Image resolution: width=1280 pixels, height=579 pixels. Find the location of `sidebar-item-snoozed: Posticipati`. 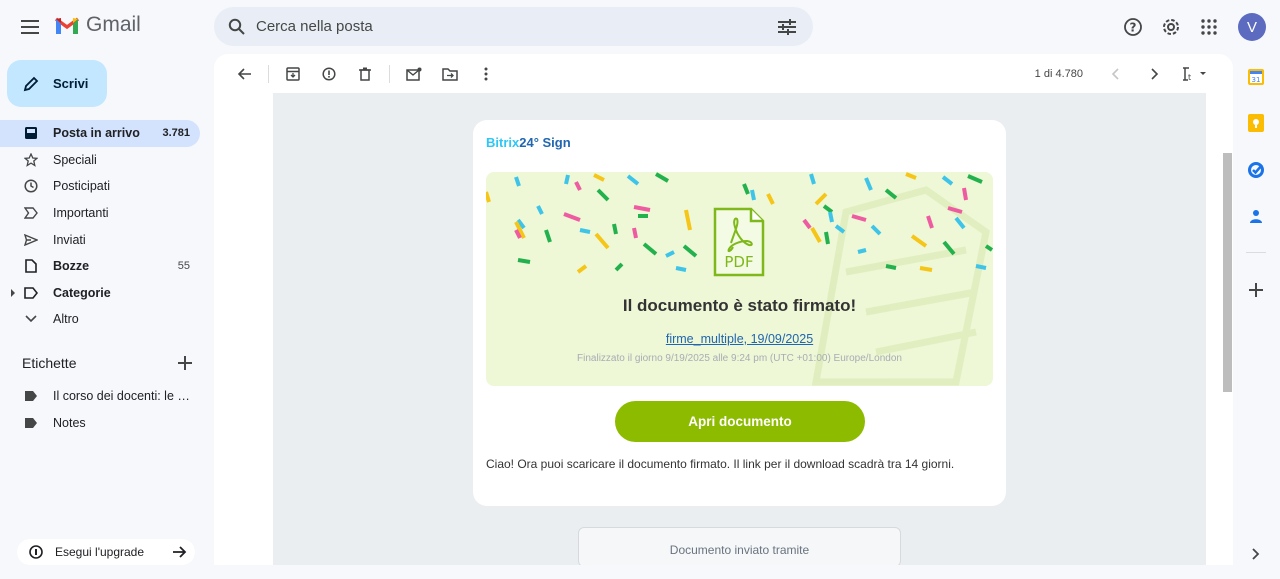

sidebar-item-snoozed: Posticipati is located at coordinates (100, 186).